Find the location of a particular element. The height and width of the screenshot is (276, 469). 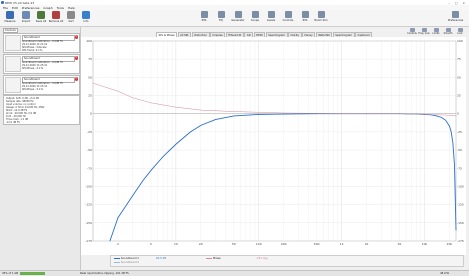

room-sim-button: Room Sim is located at coordinates (321, 18).